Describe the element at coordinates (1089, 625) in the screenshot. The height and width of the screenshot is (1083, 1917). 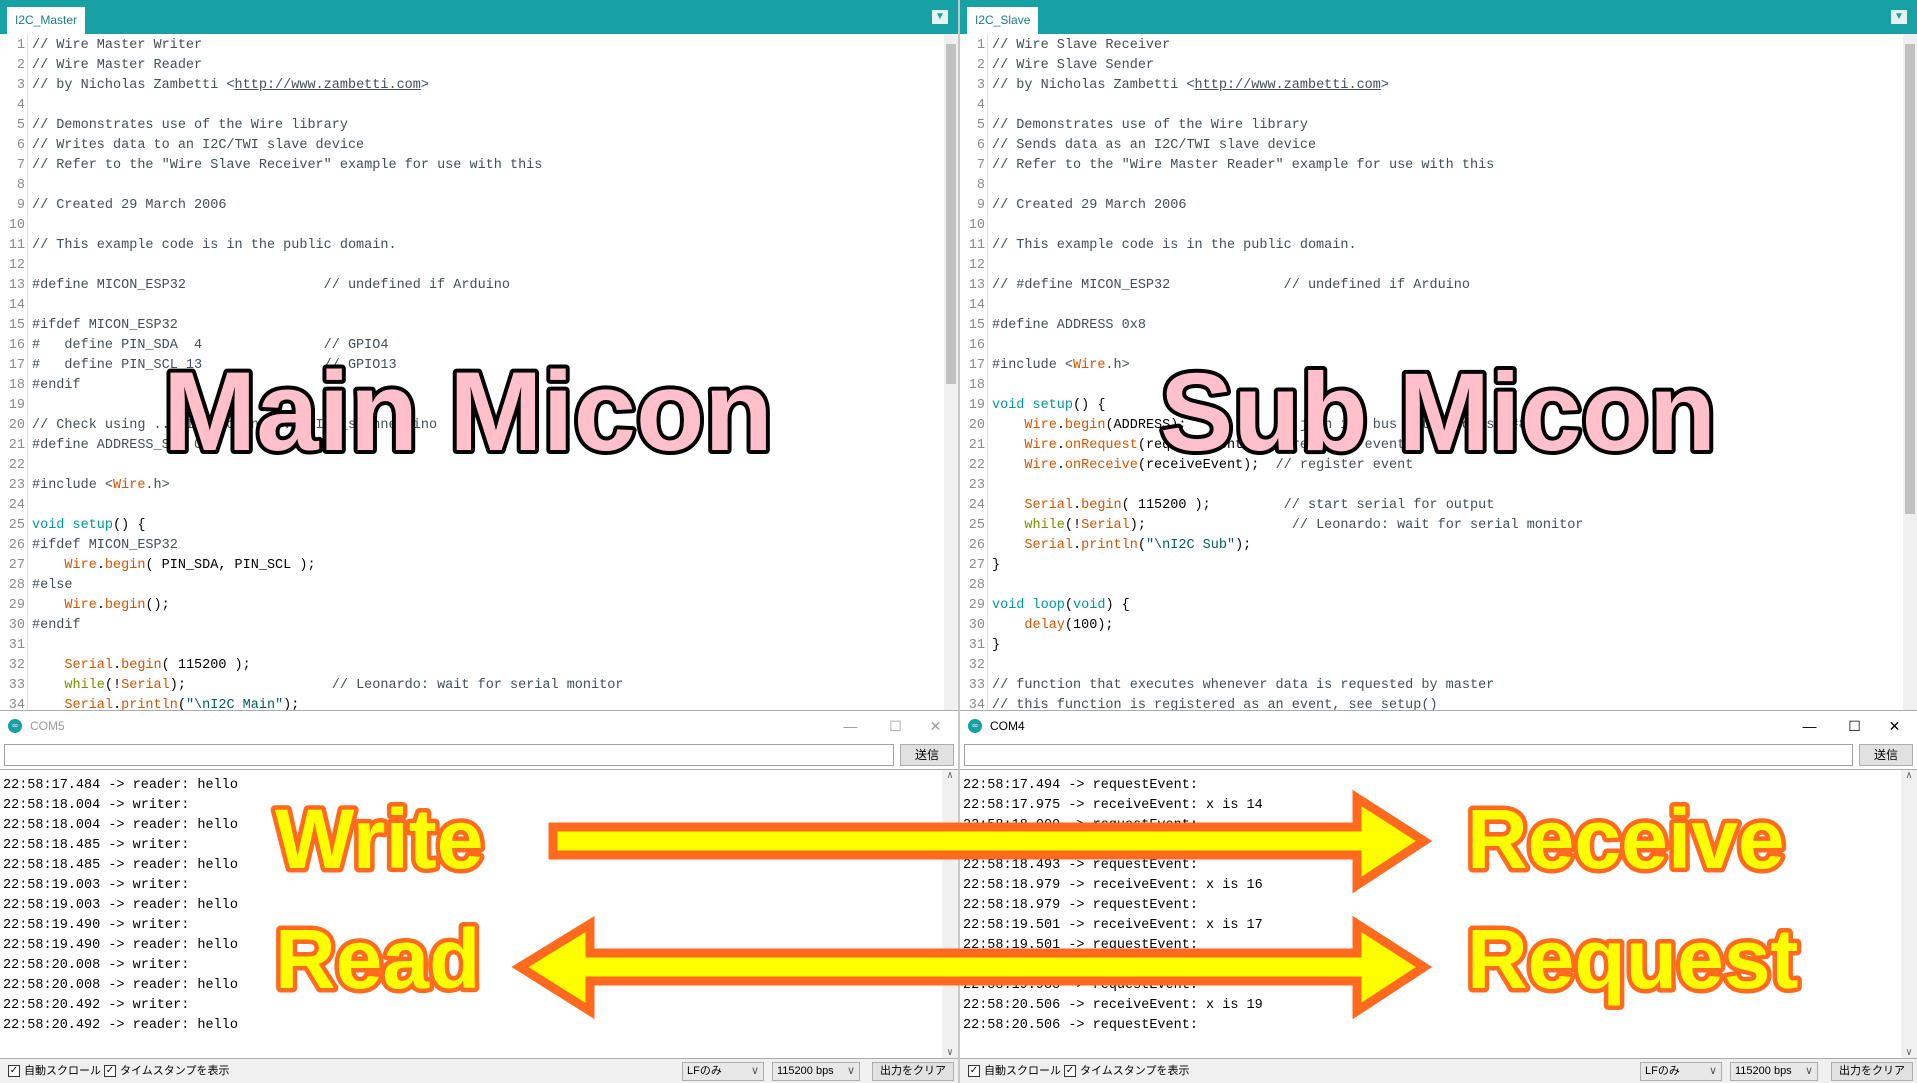
I see `code-token: (100);` at that location.